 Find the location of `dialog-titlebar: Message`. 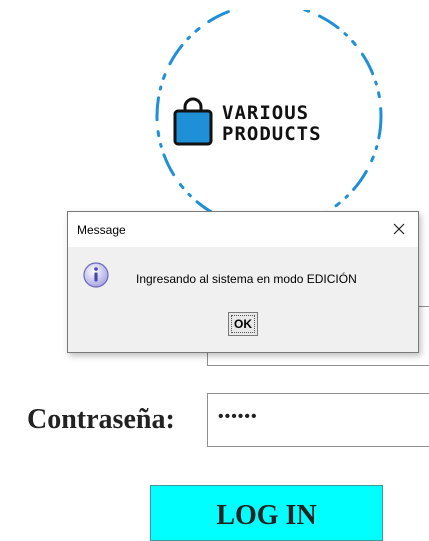

dialog-titlebar: Message is located at coordinates (243, 229).